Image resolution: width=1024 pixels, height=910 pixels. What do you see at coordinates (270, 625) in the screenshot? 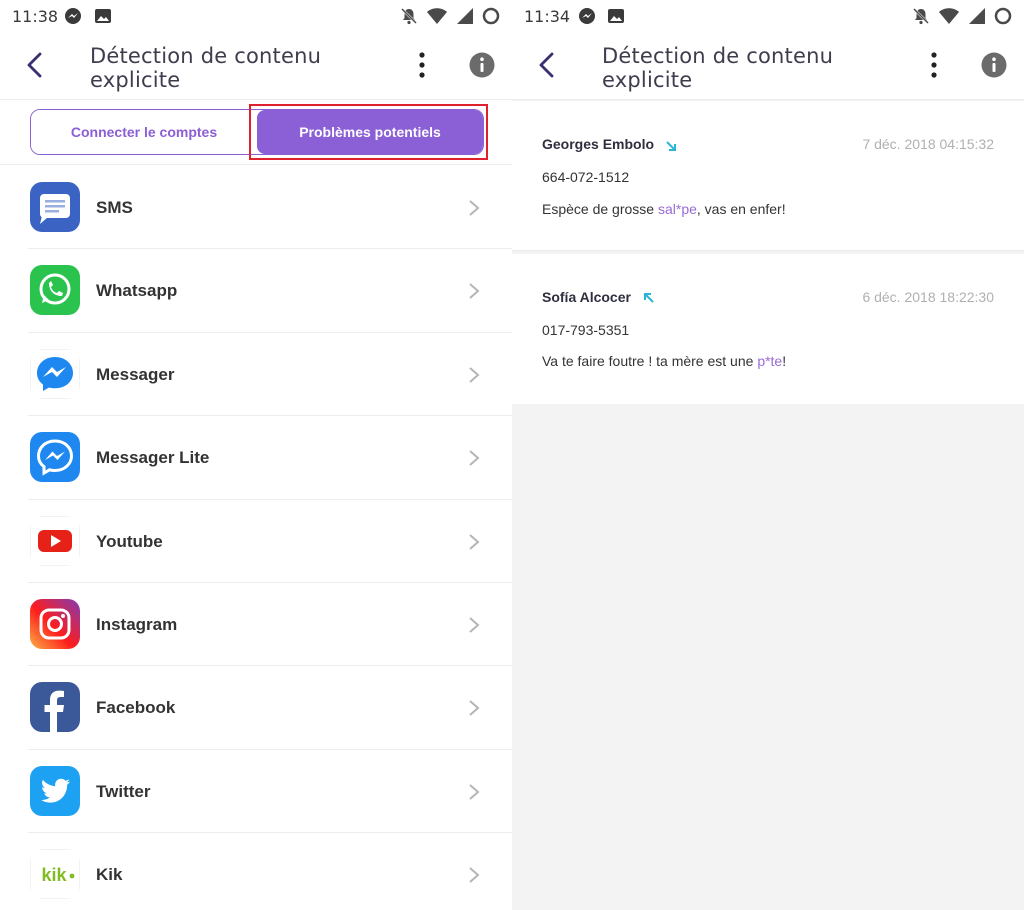
I see `list-item-instagram: Instagram` at bounding box center [270, 625].